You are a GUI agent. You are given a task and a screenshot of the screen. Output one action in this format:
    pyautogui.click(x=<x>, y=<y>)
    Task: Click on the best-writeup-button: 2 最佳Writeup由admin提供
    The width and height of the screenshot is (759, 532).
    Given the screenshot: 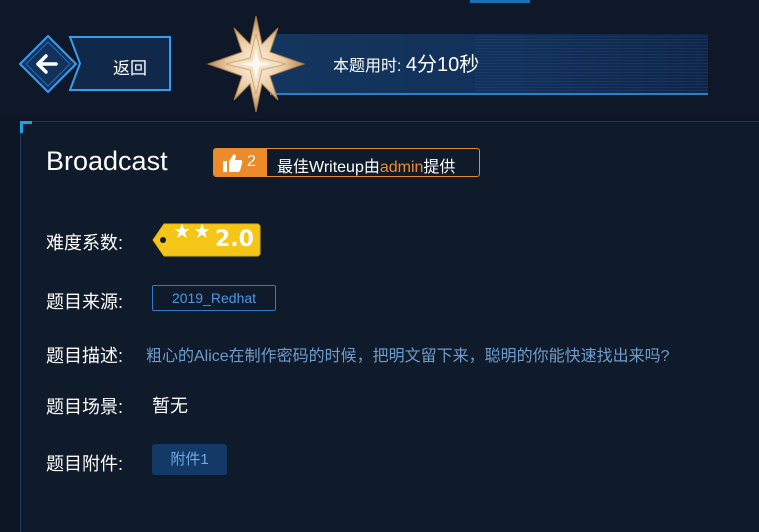 What is the action you would take?
    pyautogui.click(x=346, y=162)
    